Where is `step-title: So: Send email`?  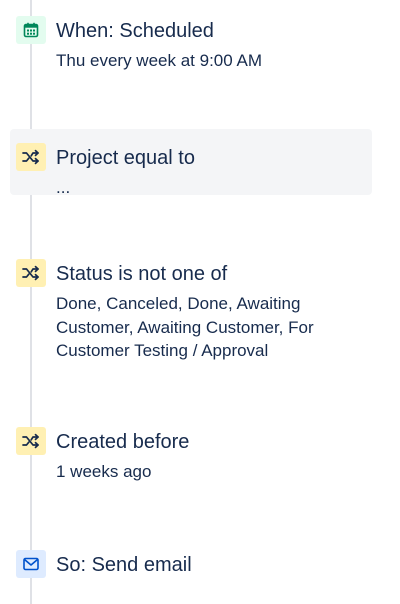 step-title: So: Send email is located at coordinates (124, 565).